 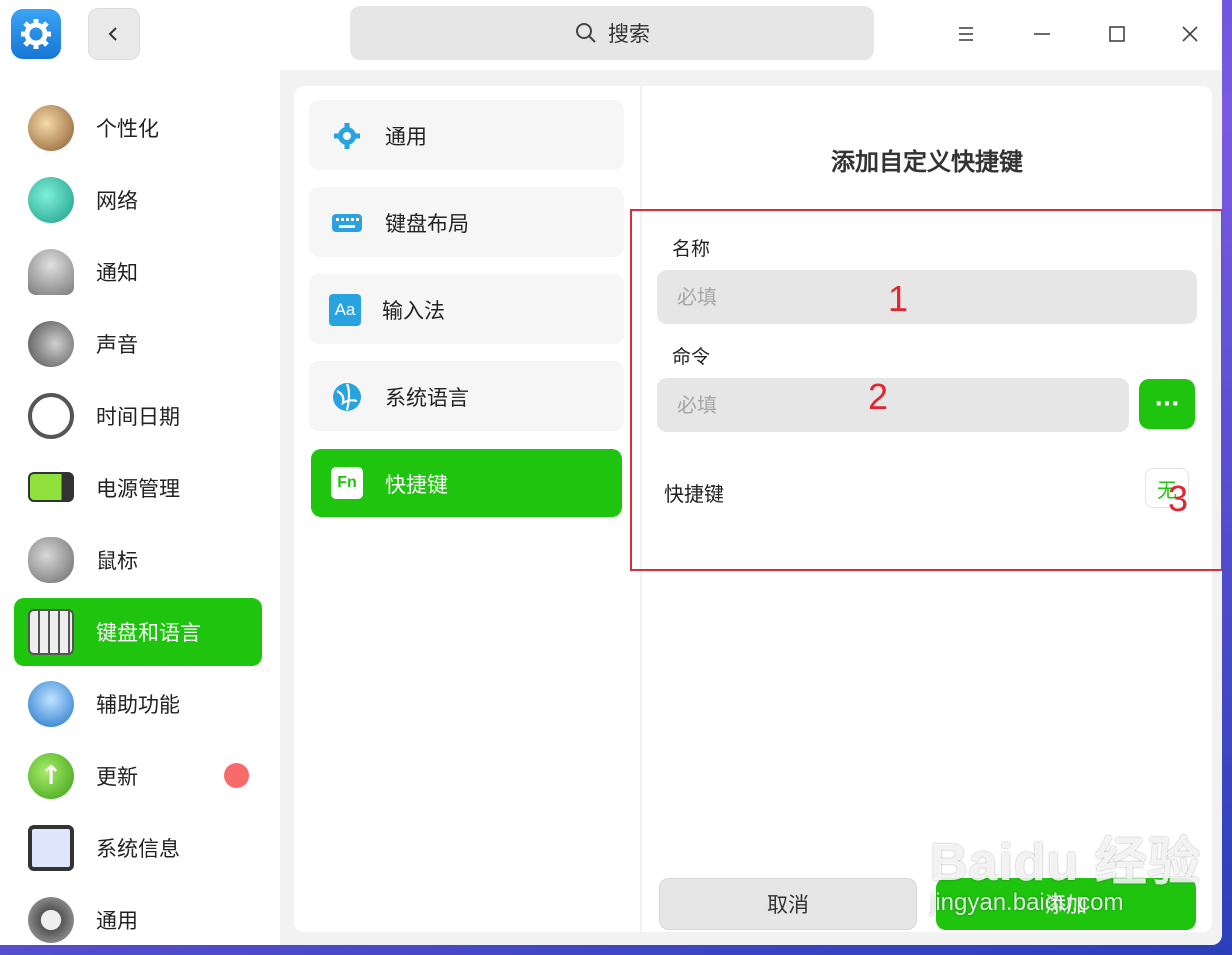 What do you see at coordinates (51, 344) in the screenshot?
I see `speaker-icon` at bounding box center [51, 344].